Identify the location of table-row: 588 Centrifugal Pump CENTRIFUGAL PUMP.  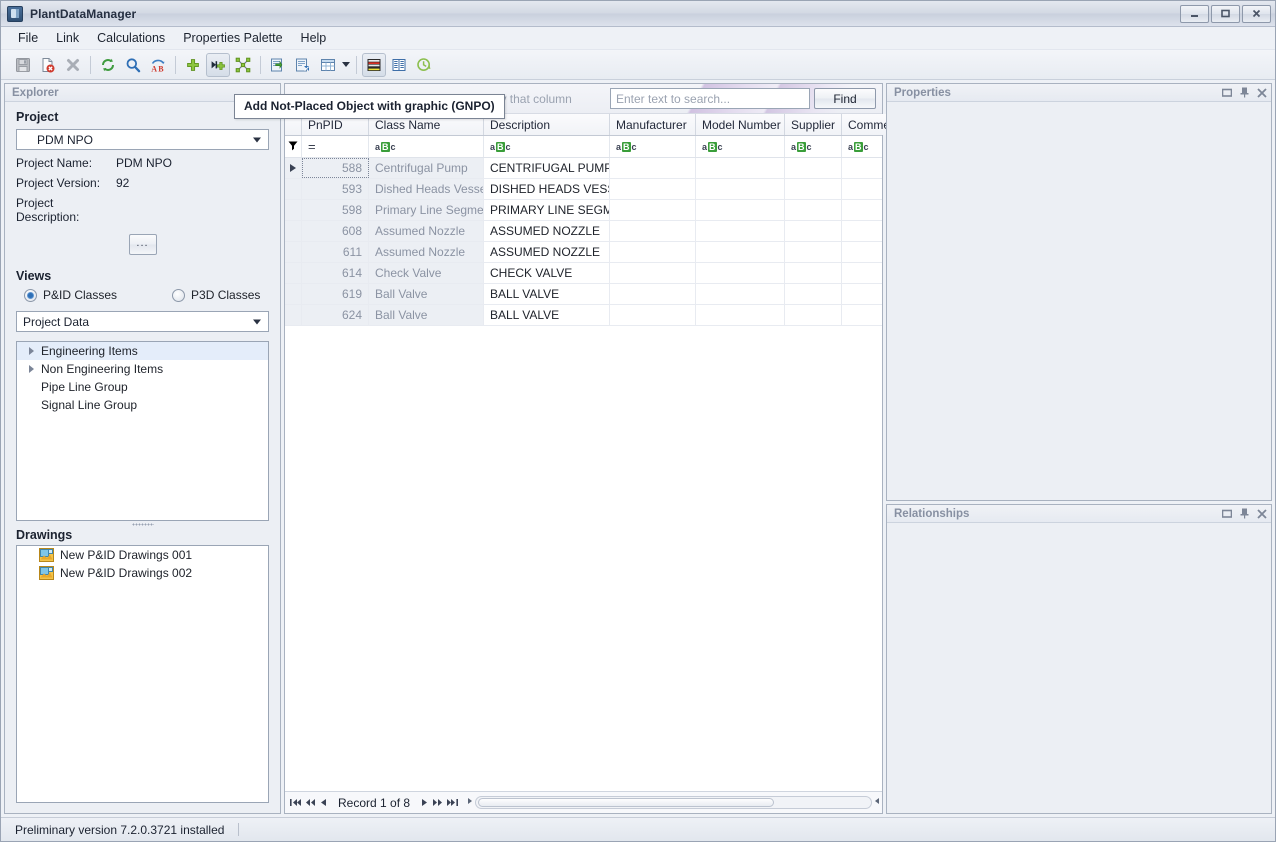
(583, 168).